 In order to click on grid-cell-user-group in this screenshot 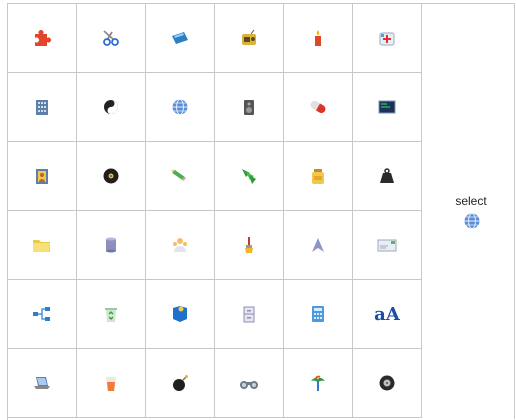, I will do `click(180, 245)`.